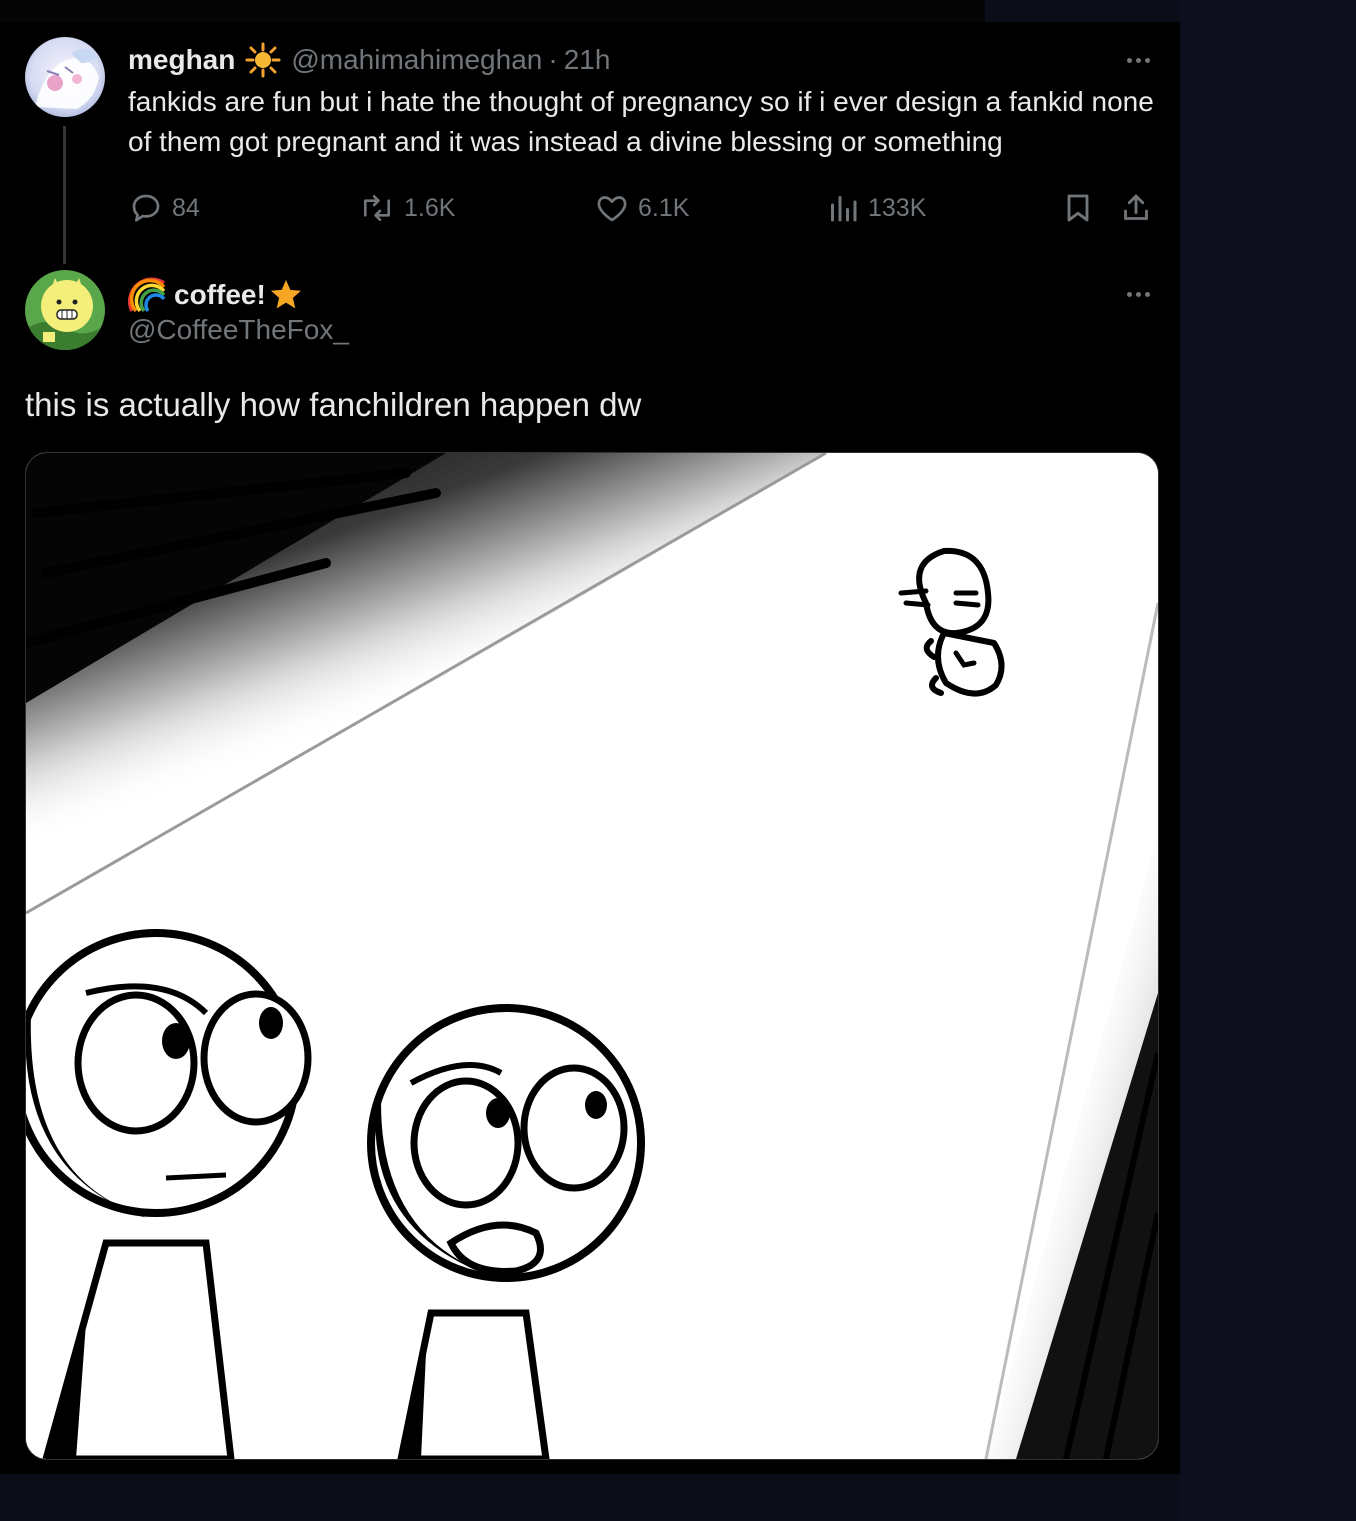  What do you see at coordinates (430, 207) in the screenshot?
I see `repost-count: 1.6K` at bounding box center [430, 207].